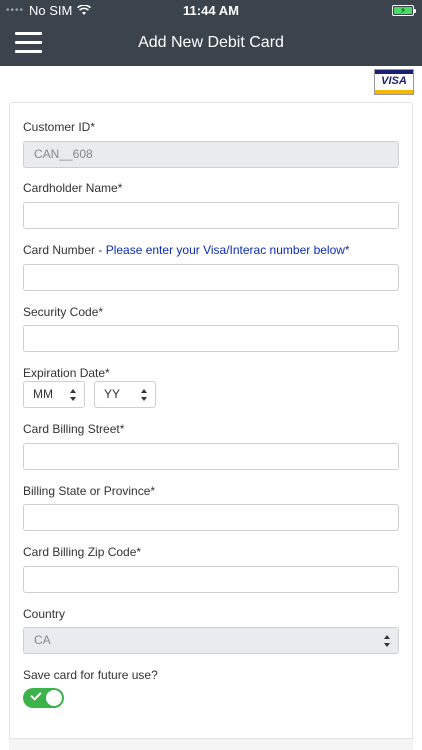 The image size is (422, 750). I want to click on visa-logo-top-stripe, so click(394, 72).